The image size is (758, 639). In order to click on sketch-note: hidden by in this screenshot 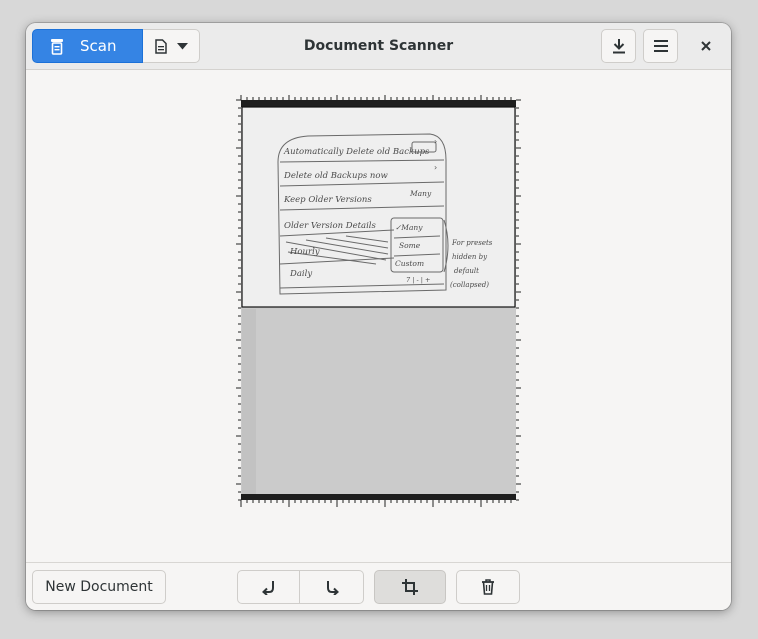, I will do `click(470, 257)`.